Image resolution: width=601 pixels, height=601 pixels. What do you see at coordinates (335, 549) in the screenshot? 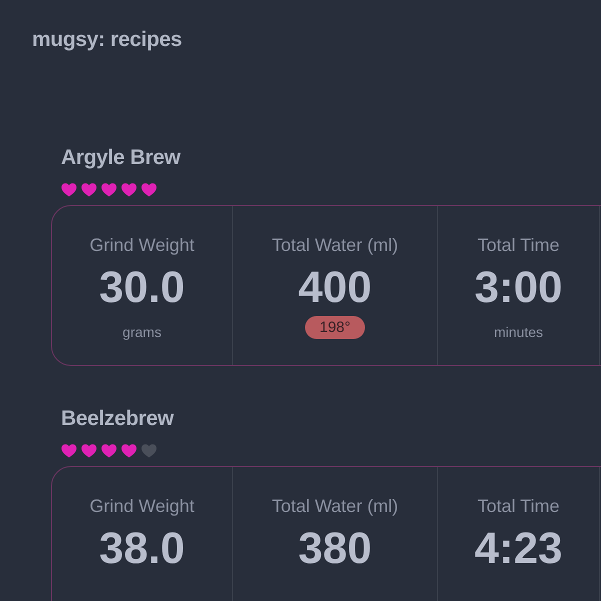
I see `stat-value: 380` at bounding box center [335, 549].